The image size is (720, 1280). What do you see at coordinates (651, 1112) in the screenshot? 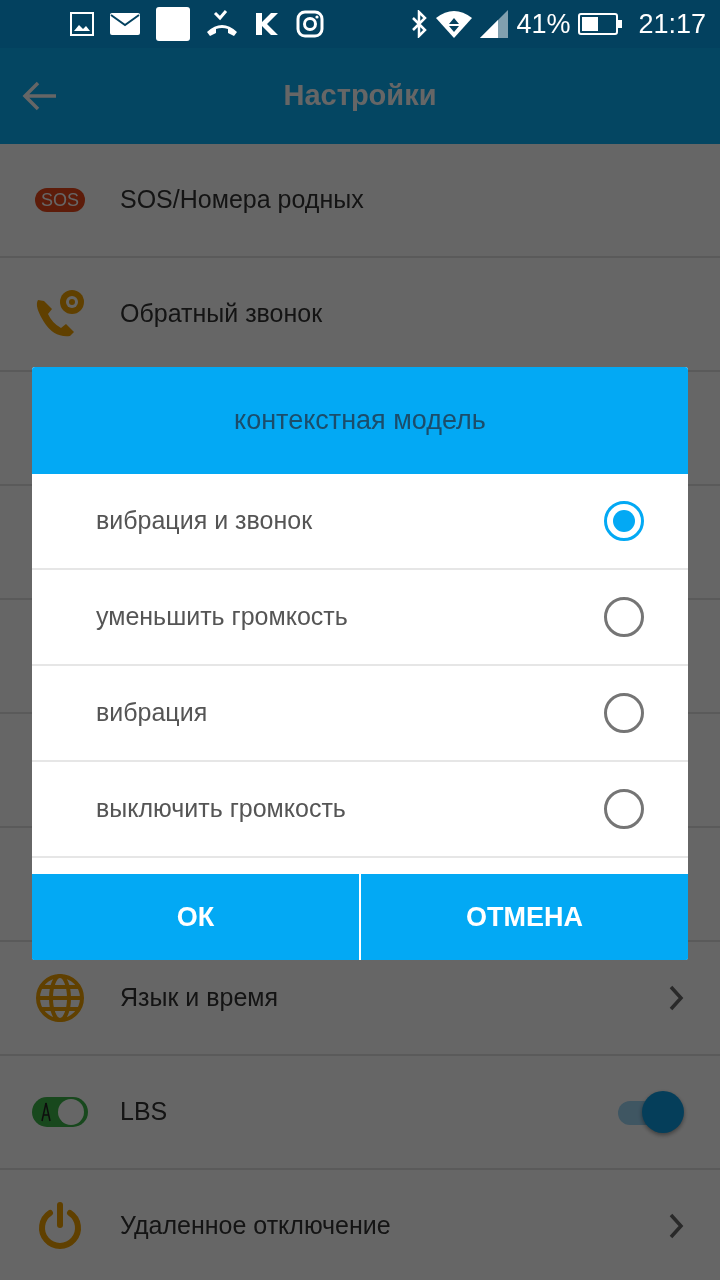
I see `toggle-switch` at bounding box center [651, 1112].